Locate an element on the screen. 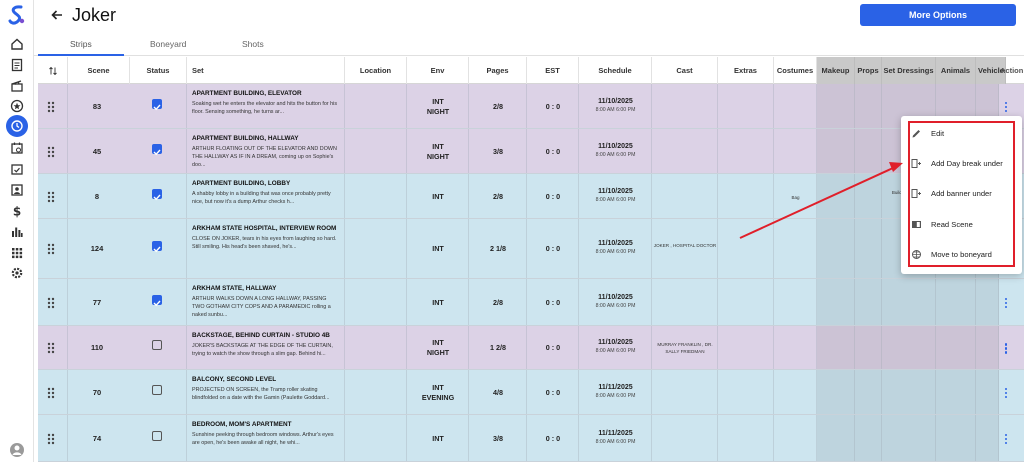  col-props: Props is located at coordinates (868, 70).